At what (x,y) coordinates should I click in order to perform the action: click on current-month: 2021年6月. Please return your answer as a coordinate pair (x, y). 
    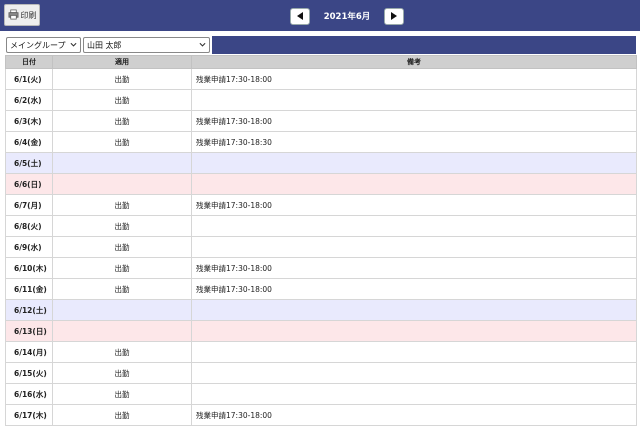
    Looking at the image, I should click on (347, 17).